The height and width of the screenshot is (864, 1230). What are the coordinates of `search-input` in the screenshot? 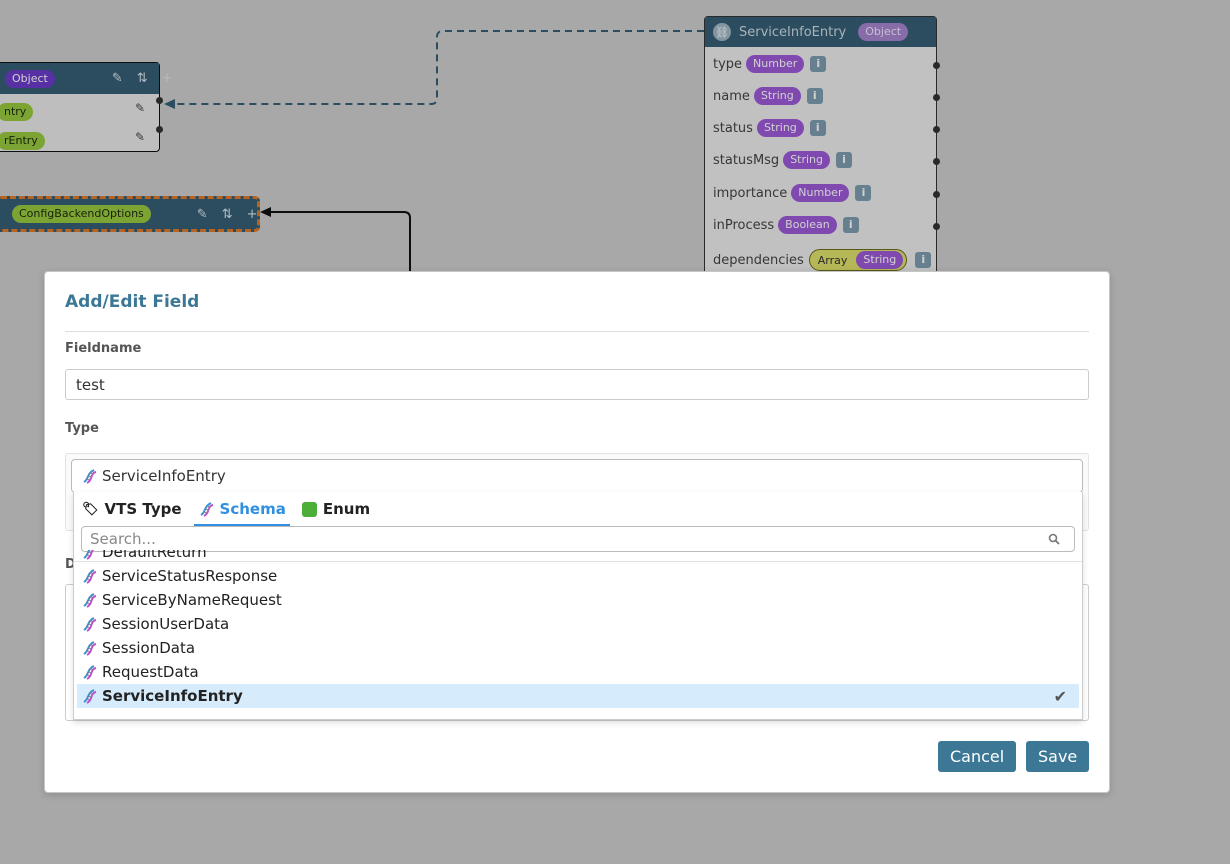 It's located at (565, 539).